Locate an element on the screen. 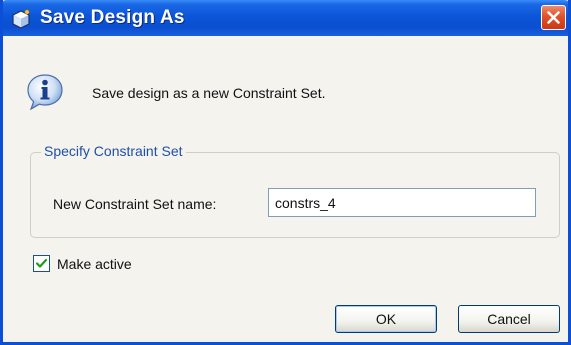 This screenshot has height=345, width=571. title-bar: Save Design As is located at coordinates (285, 18).